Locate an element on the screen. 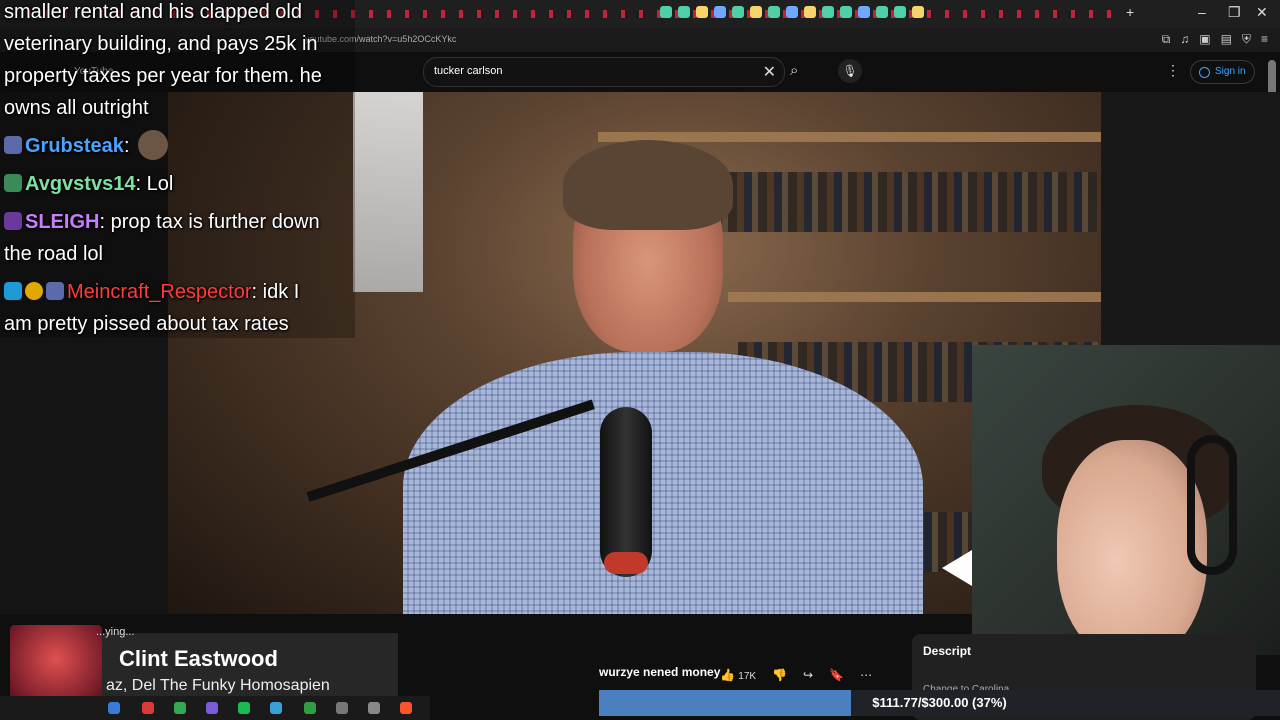  emote-icon is located at coordinates (152, 145).